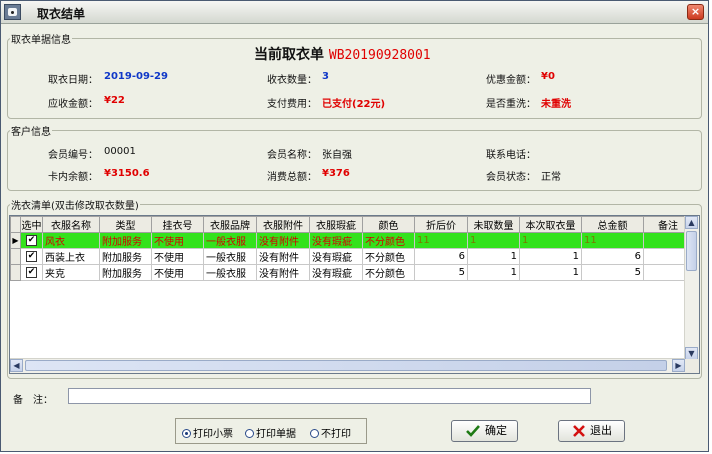 The image size is (712, 454). What do you see at coordinates (354, 12) in the screenshot?
I see `title-bar: 取衣结单 ×` at bounding box center [354, 12].